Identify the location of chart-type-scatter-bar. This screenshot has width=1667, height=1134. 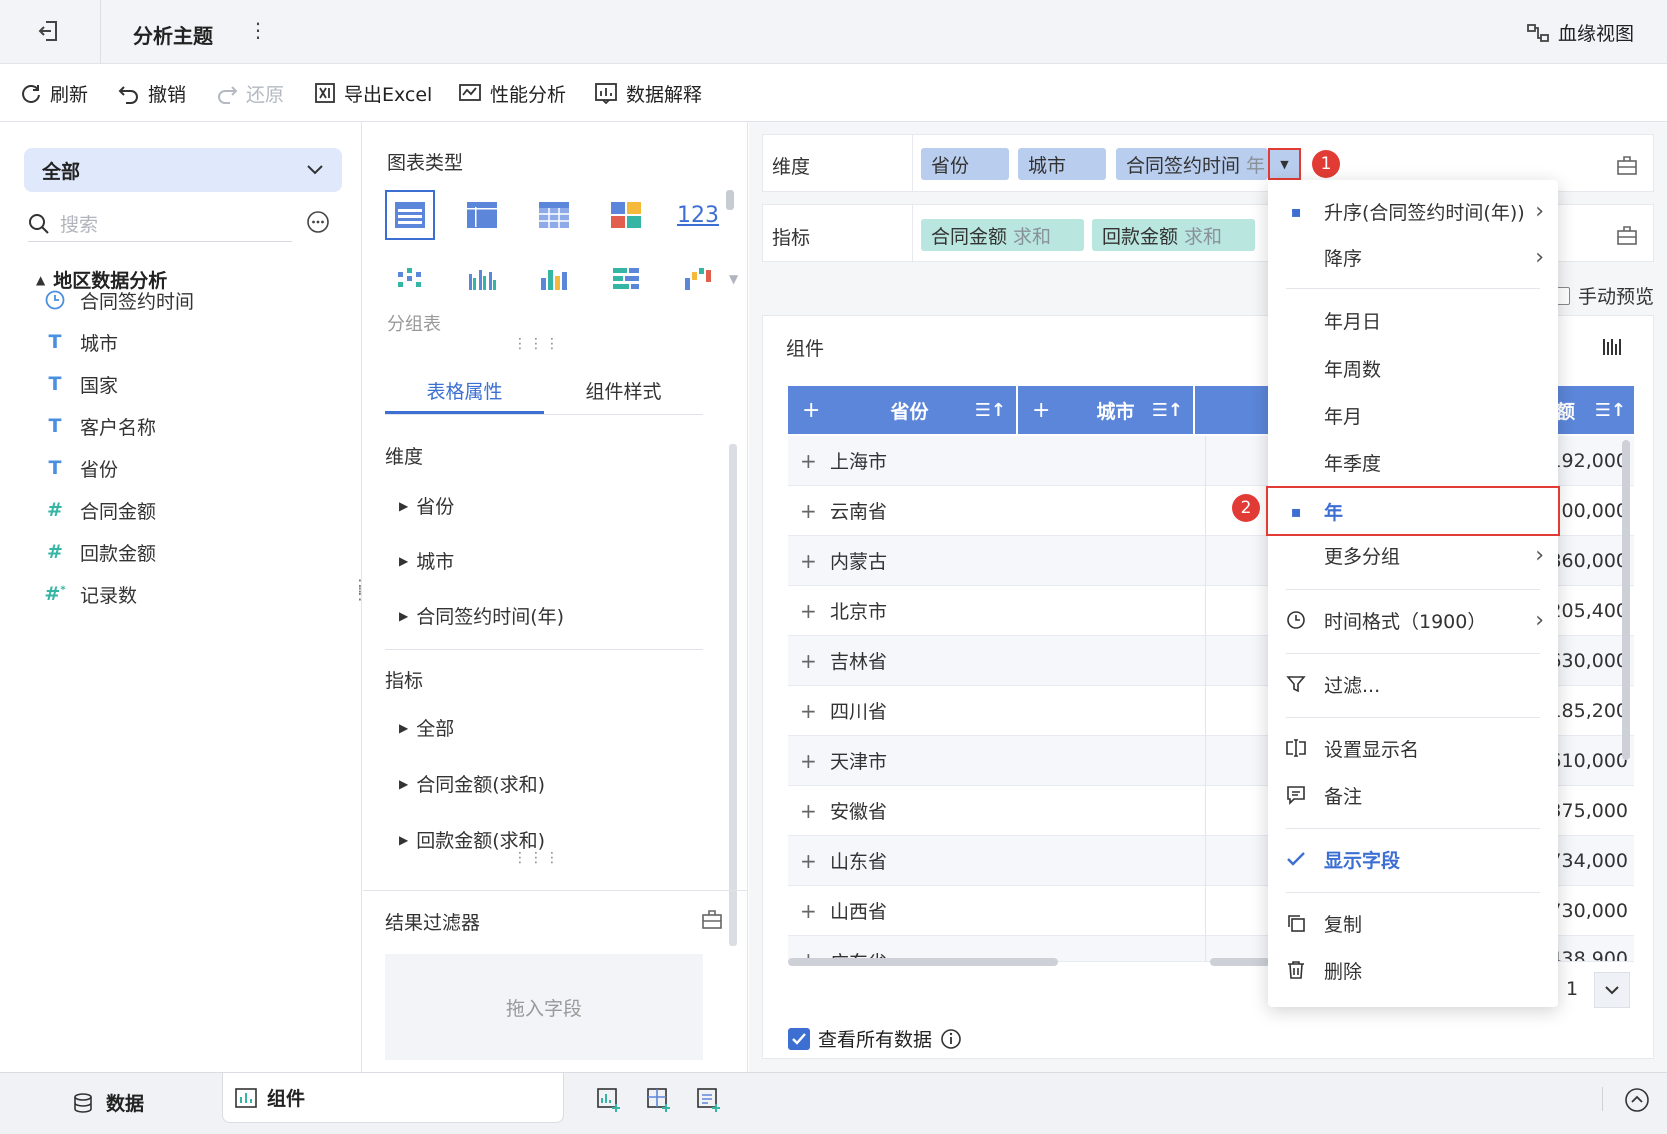
(410, 279).